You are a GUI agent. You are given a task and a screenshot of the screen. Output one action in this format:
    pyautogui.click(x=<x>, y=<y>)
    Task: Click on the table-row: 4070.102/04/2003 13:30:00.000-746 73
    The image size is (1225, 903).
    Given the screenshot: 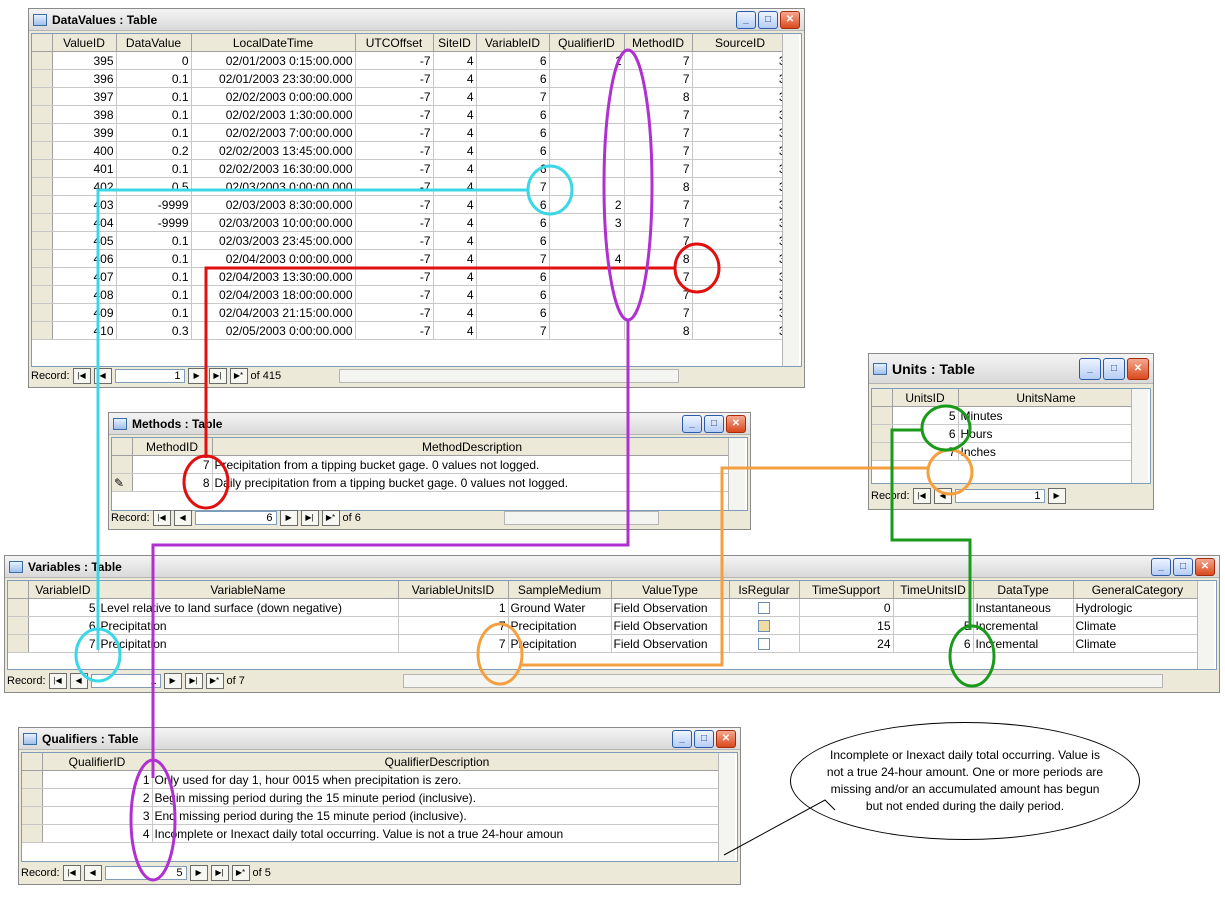 What is the action you would take?
    pyautogui.click(x=410, y=276)
    